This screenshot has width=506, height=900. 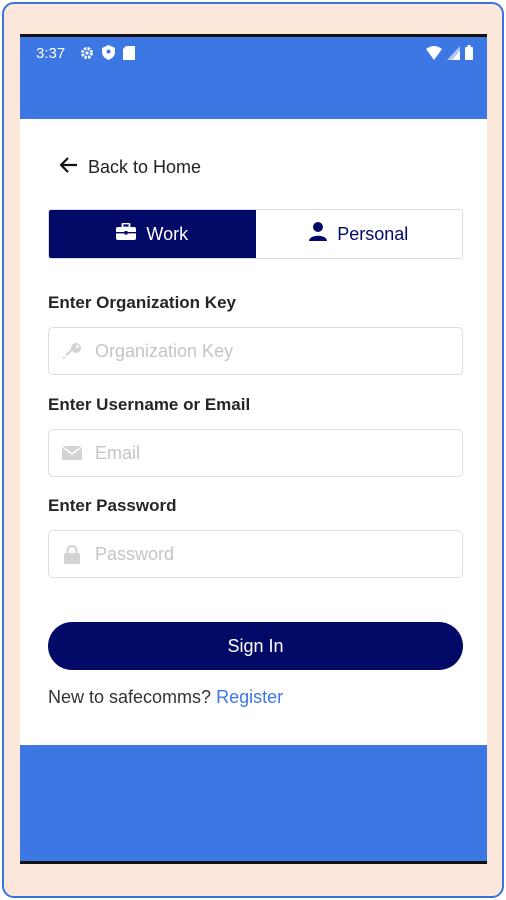 I want to click on status-icons-left, so click(x=107, y=54).